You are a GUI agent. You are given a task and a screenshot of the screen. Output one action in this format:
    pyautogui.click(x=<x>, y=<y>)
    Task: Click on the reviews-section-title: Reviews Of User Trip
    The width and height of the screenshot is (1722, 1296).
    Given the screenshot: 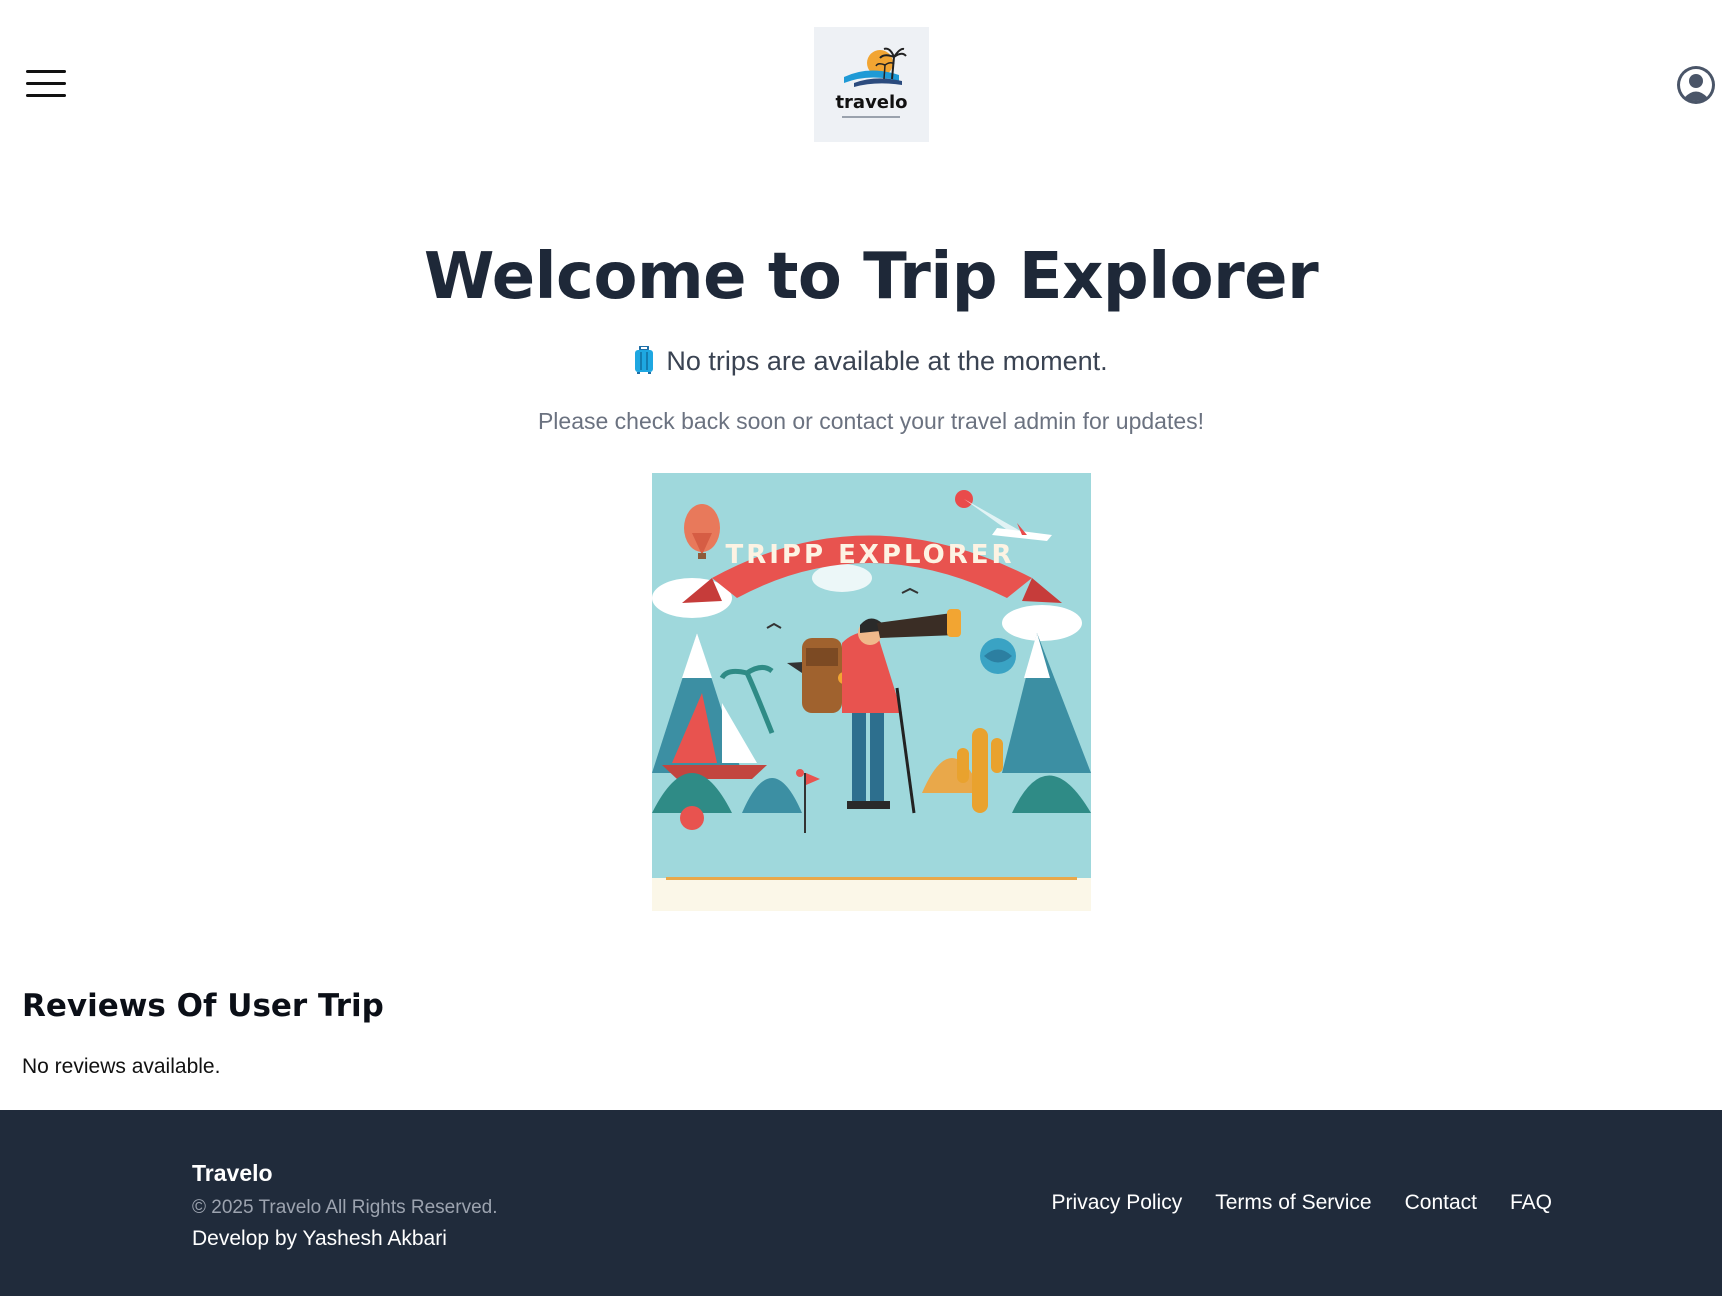 What is the action you would take?
    pyautogui.click(x=203, y=1006)
    